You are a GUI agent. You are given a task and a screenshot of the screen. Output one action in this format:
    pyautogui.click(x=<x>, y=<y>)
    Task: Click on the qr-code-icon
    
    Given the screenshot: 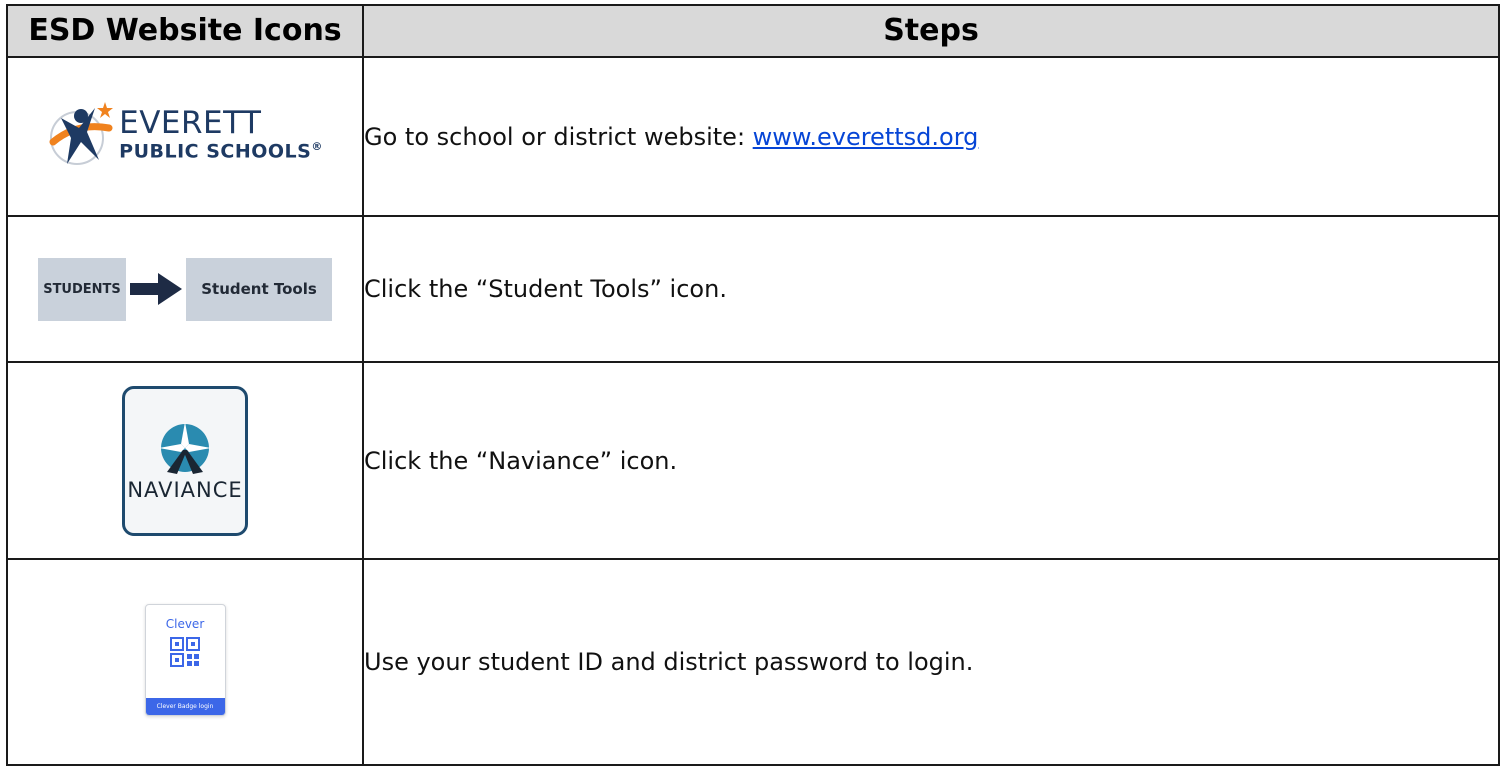 What is the action you would take?
    pyautogui.click(x=185, y=652)
    